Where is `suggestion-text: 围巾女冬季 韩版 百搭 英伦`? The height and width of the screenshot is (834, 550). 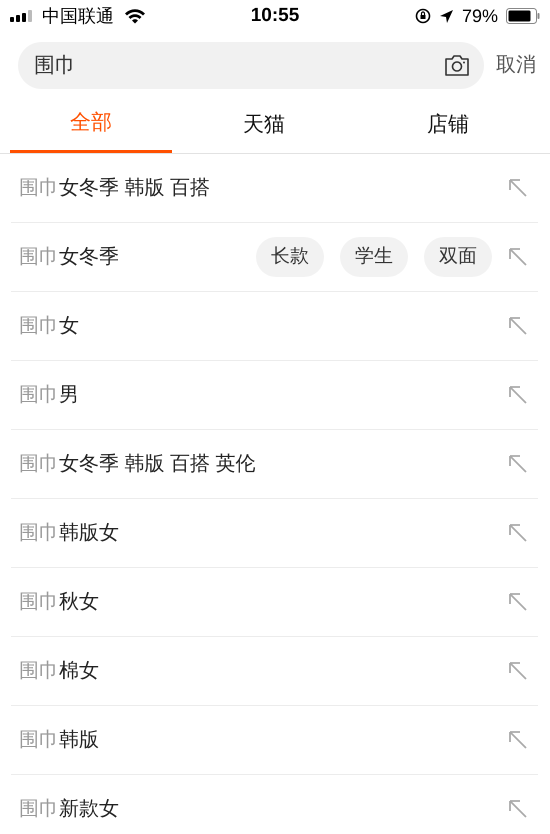
suggestion-text: 围巾女冬季 韩版 百搭 英伦 is located at coordinates (137, 464).